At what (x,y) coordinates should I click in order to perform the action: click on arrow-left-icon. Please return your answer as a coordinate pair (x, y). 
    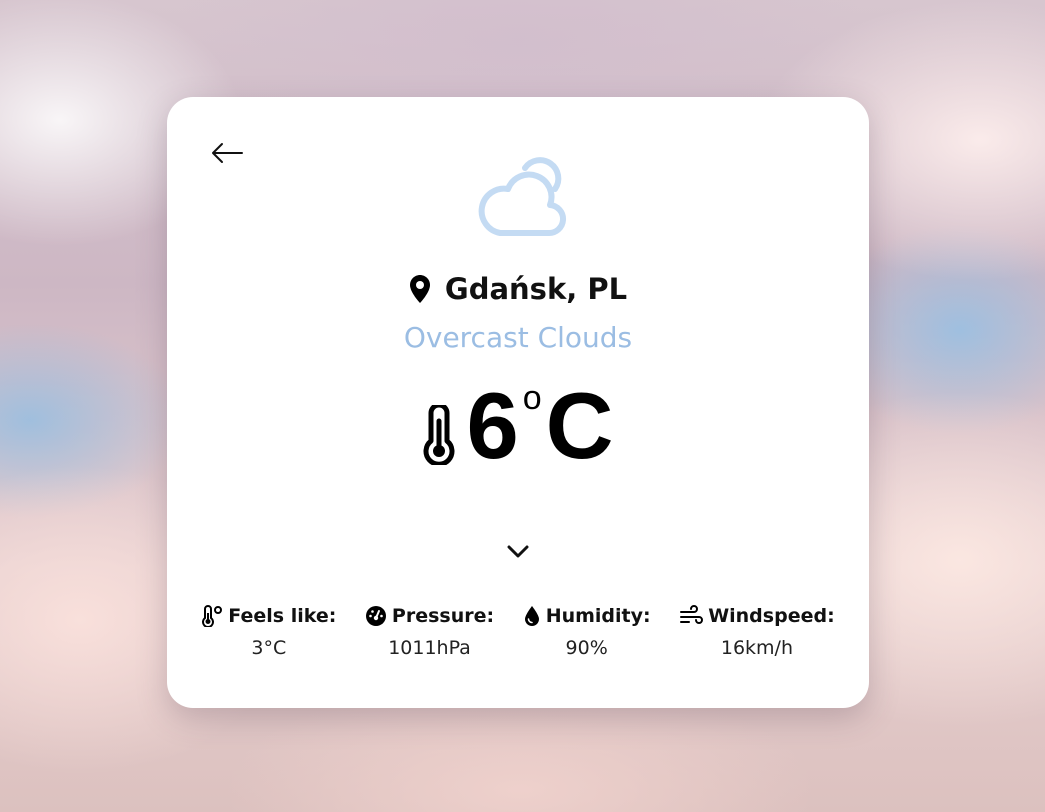
    Looking at the image, I should click on (227, 153).